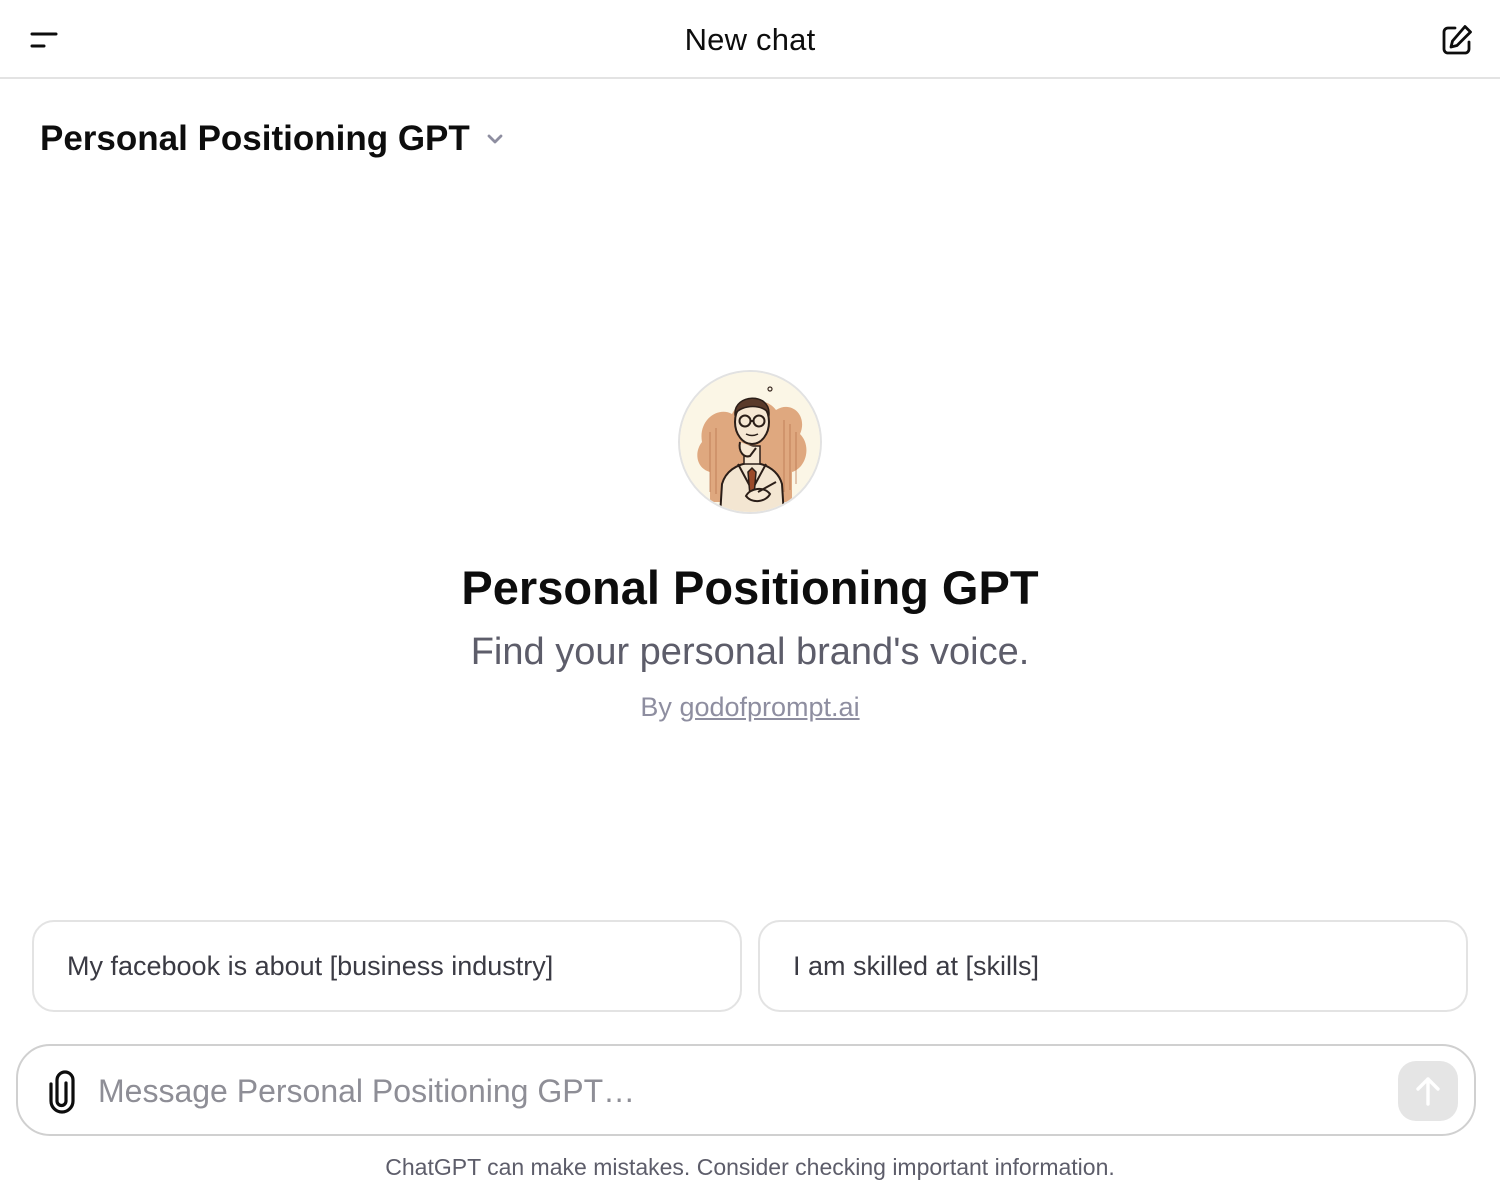 This screenshot has width=1500, height=1200. I want to click on gpt-avatar, so click(750, 442).